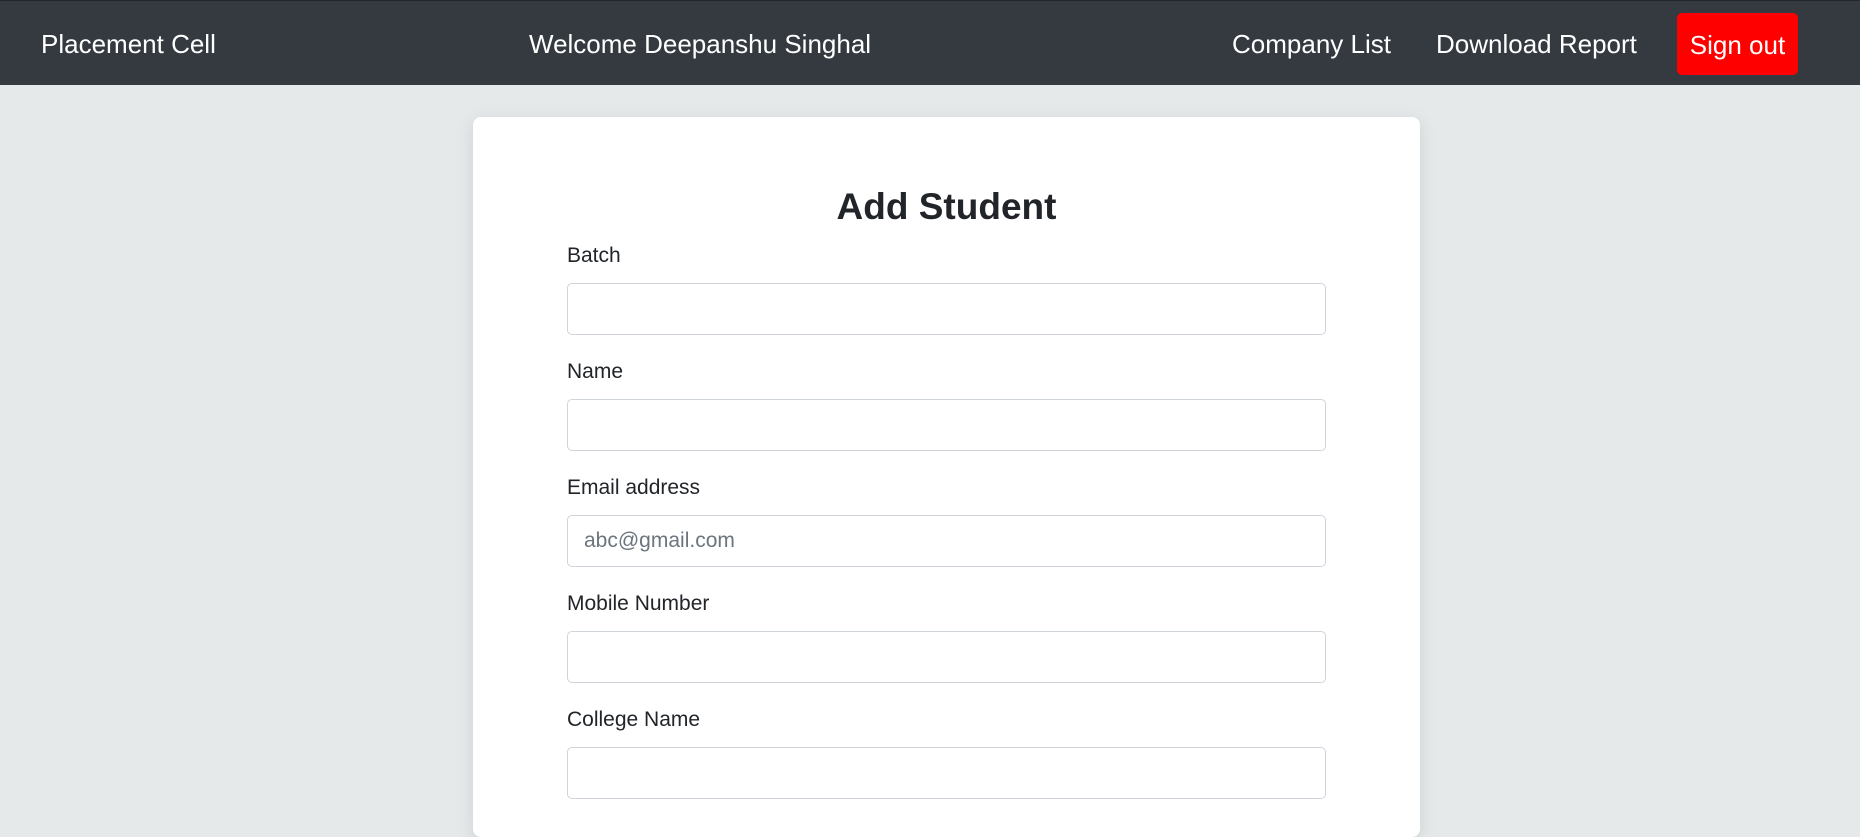 The image size is (1860, 837). What do you see at coordinates (595, 371) in the screenshot?
I see `name-label: Name` at bounding box center [595, 371].